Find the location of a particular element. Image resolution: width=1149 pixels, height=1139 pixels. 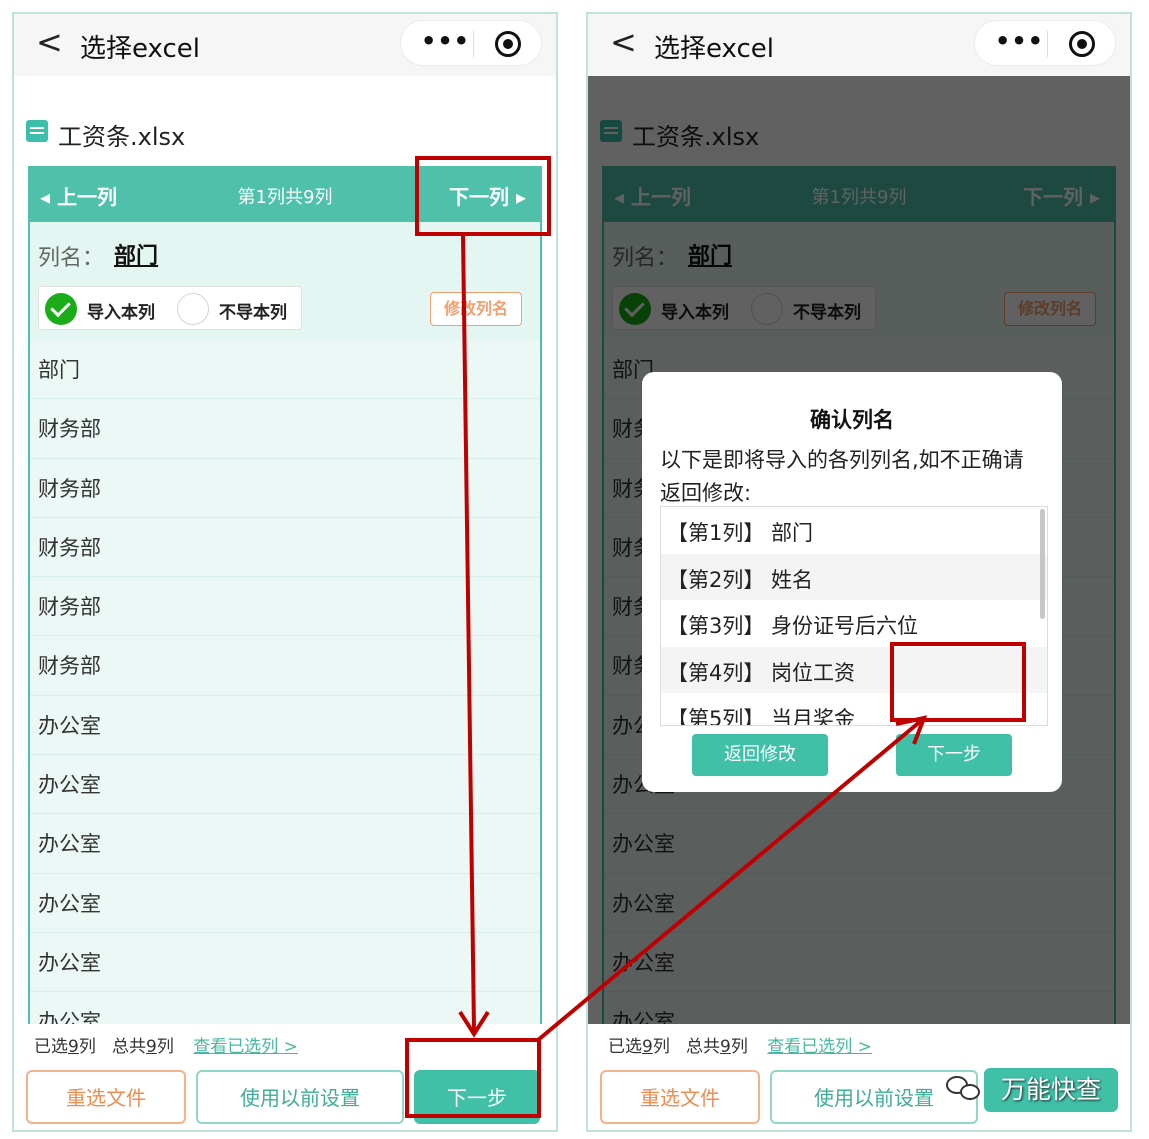

import-radio-checked-icon is located at coordinates (61, 309).